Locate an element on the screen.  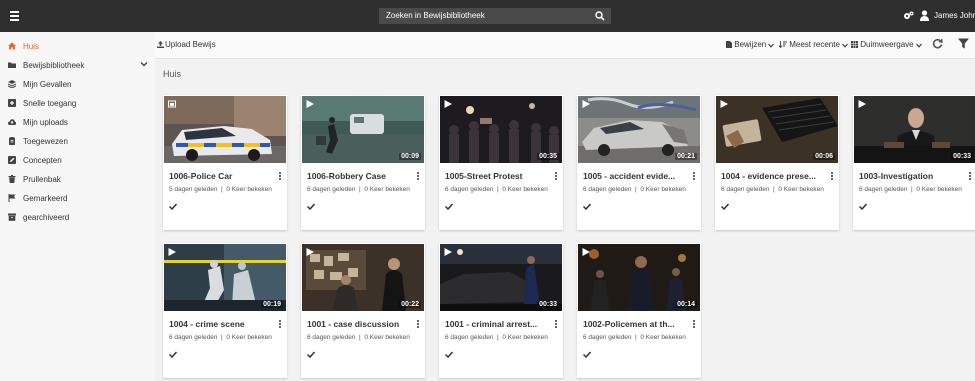
sidebar-item-assigned: Toegewezen is located at coordinates (77, 141).